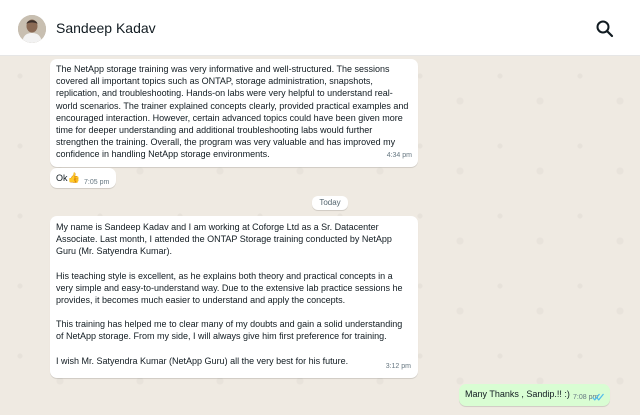 This screenshot has height=415, width=640. I want to click on thumbs-up-emoji: 👍, so click(73, 178).